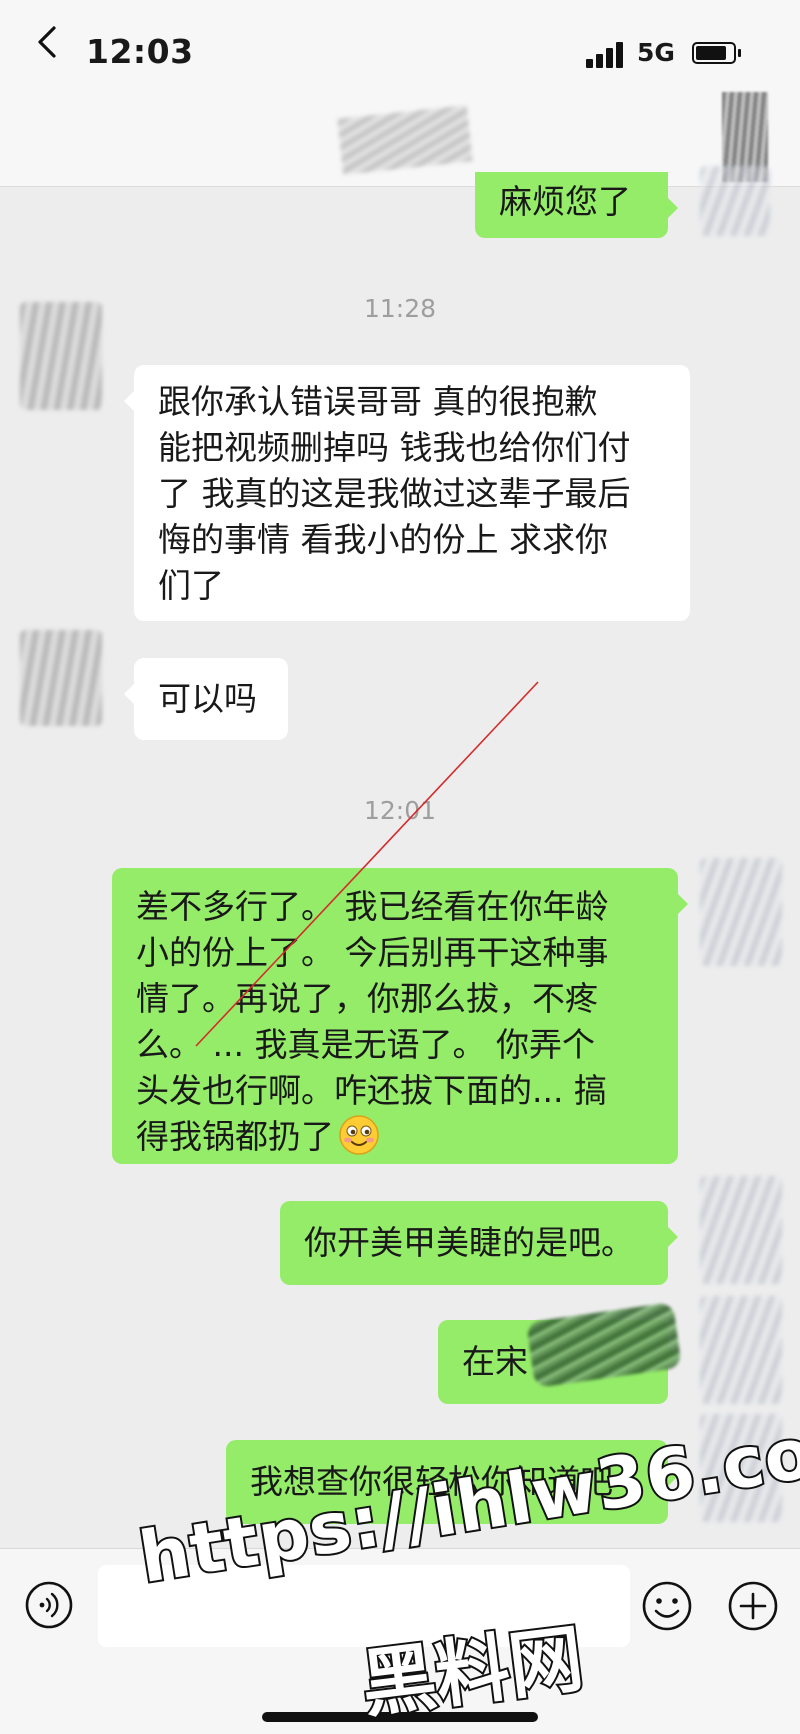  I want to click on network-label: 5G, so click(656, 52).